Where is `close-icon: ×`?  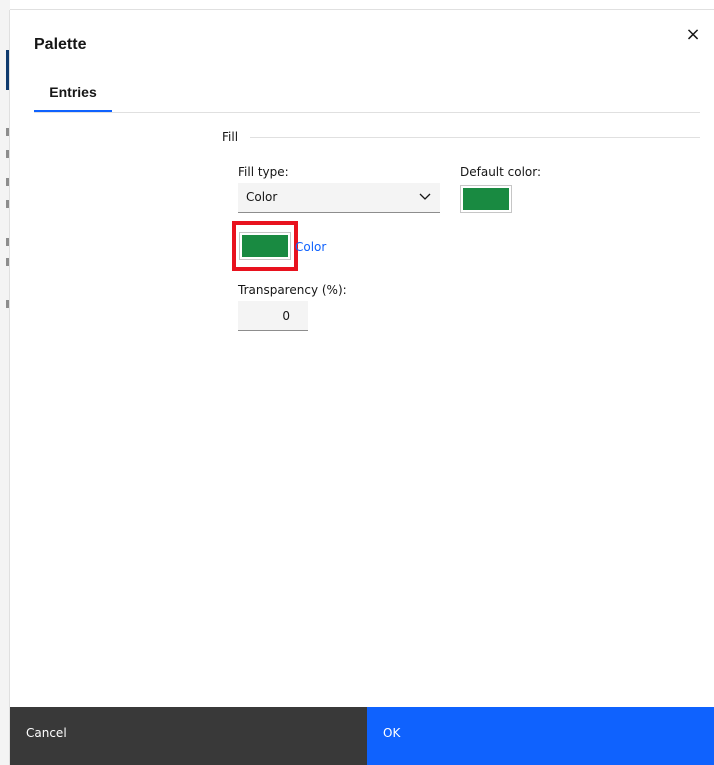 close-icon: × is located at coordinates (693, 34).